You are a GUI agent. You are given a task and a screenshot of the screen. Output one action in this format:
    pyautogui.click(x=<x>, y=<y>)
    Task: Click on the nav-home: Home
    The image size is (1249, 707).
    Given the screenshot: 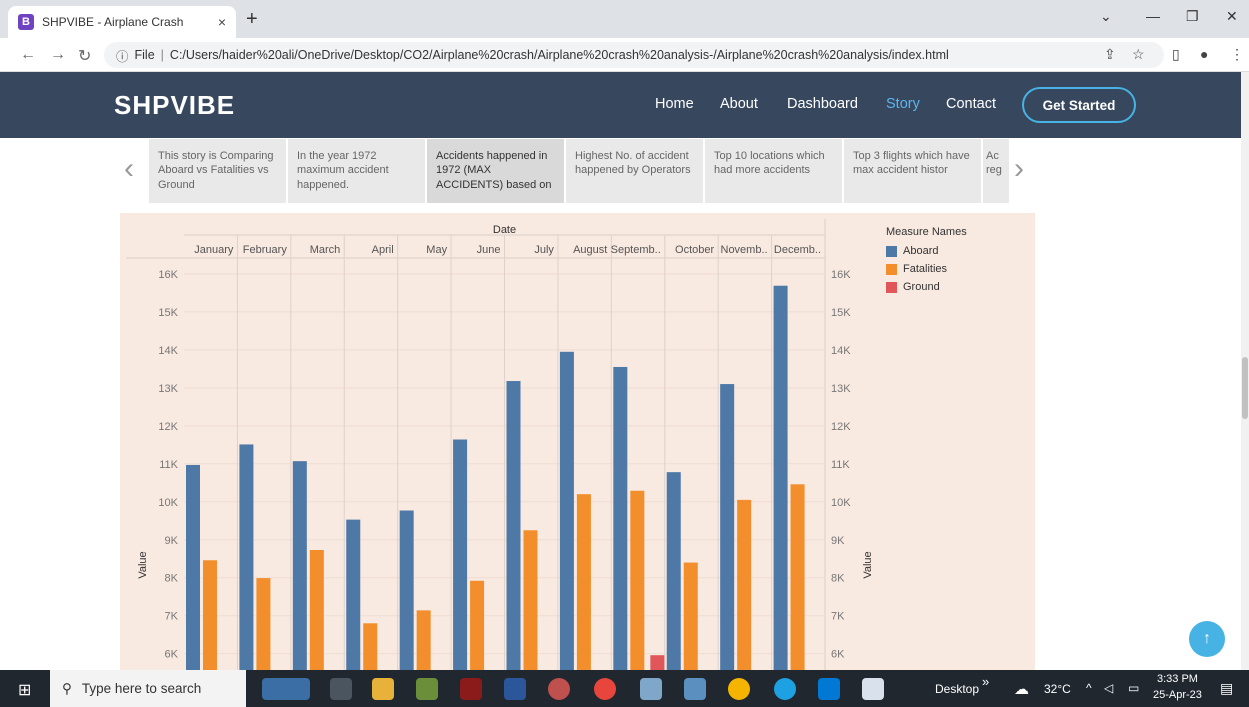 What is the action you would take?
    pyautogui.click(x=674, y=104)
    